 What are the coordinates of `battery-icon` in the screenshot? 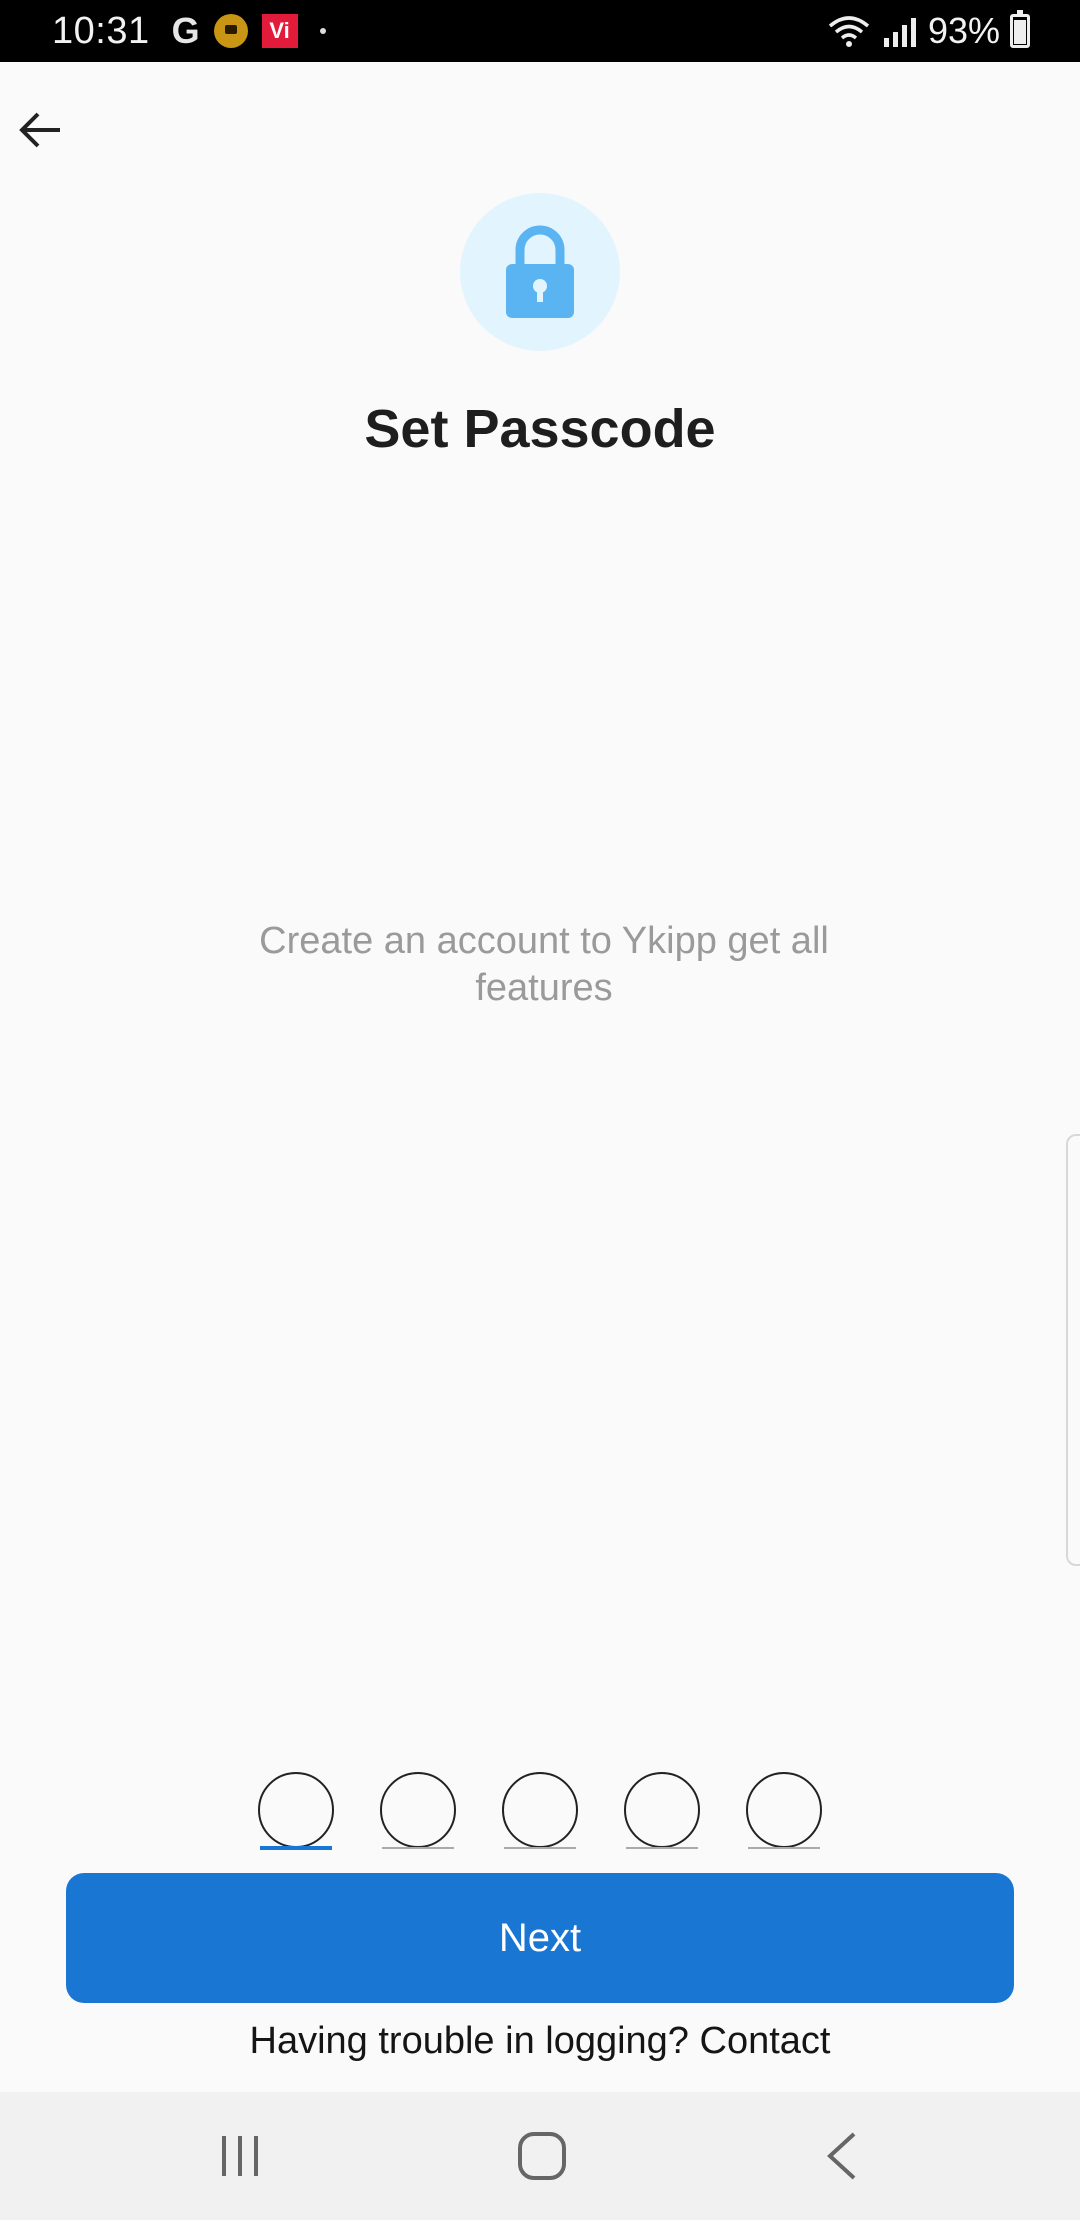 It's located at (1020, 29).